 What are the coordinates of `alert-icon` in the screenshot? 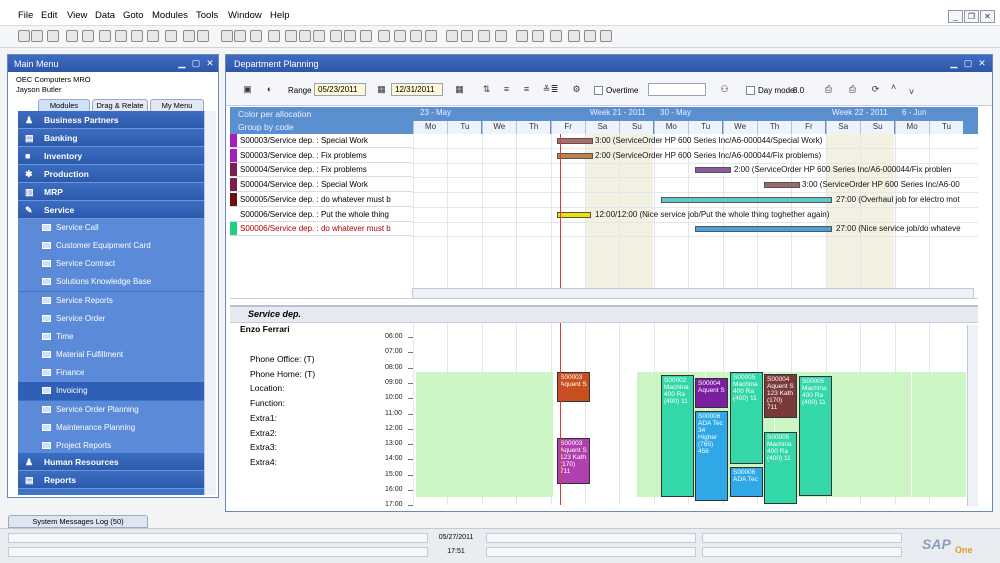 It's located at (538, 36).